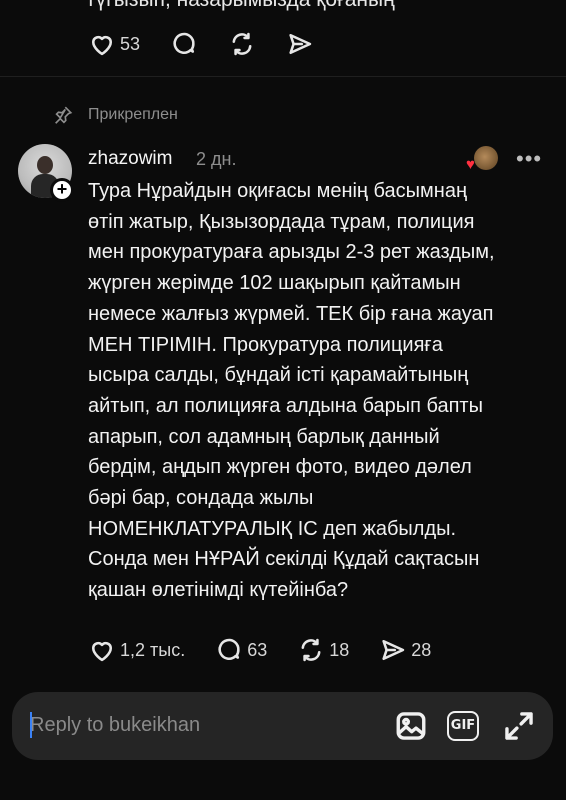  Describe the element at coordinates (470, 164) in the screenshot. I see `liked-heart-icon: ♥` at that location.